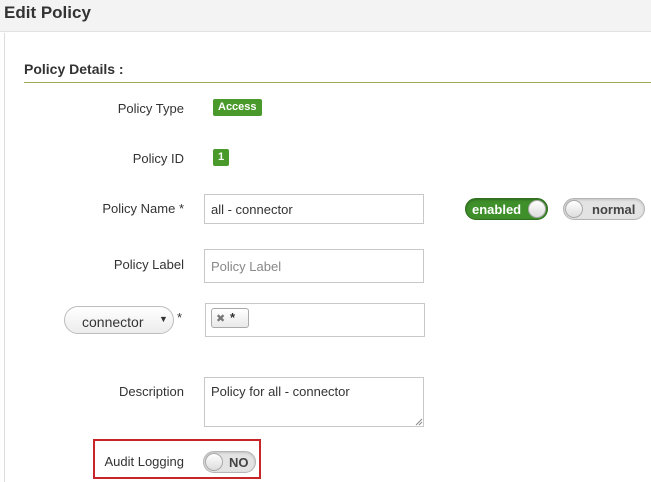 The width and height of the screenshot is (651, 482). I want to click on policy-name-input, so click(314, 209).